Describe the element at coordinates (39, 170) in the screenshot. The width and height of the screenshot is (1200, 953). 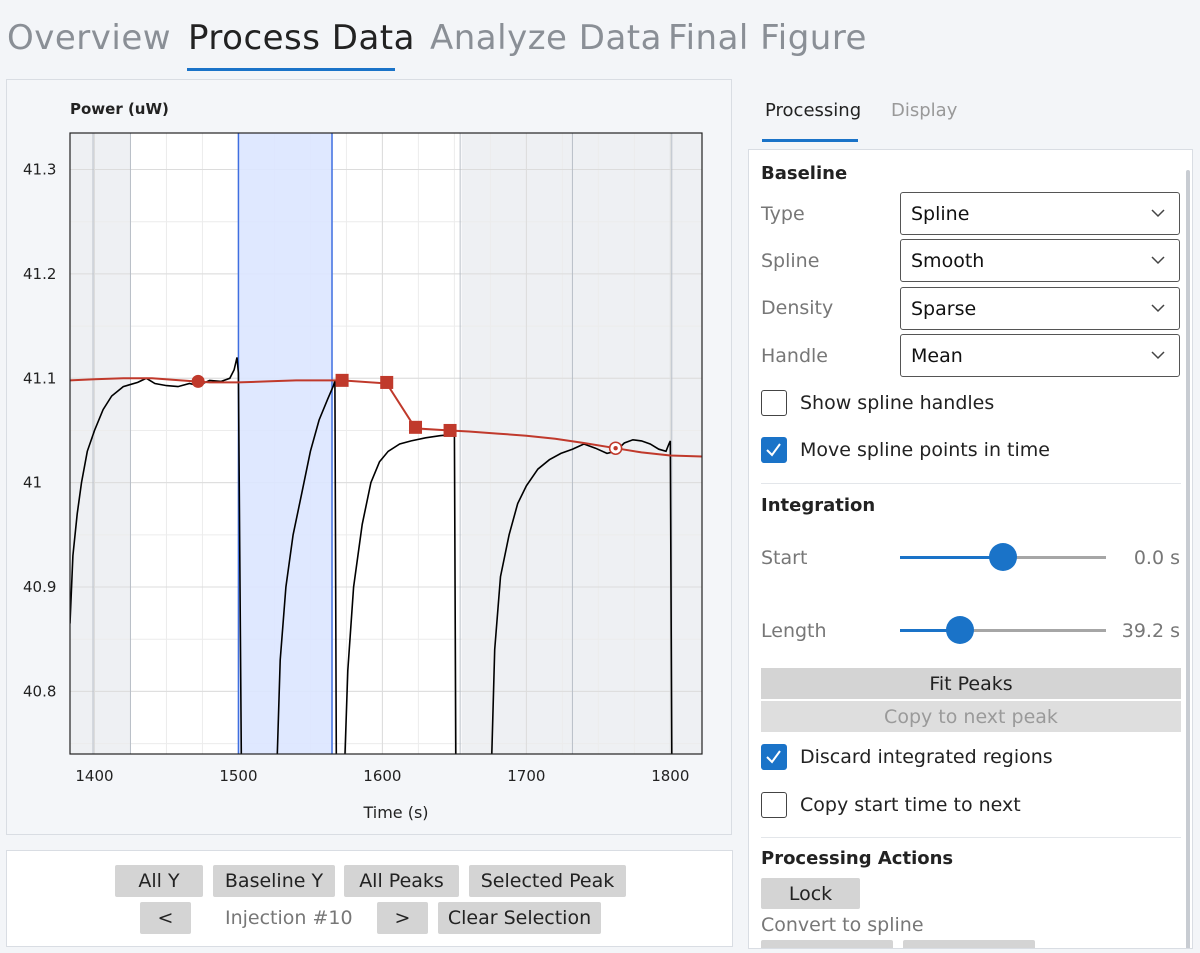
I see `y-tick-label: 41.3` at that location.